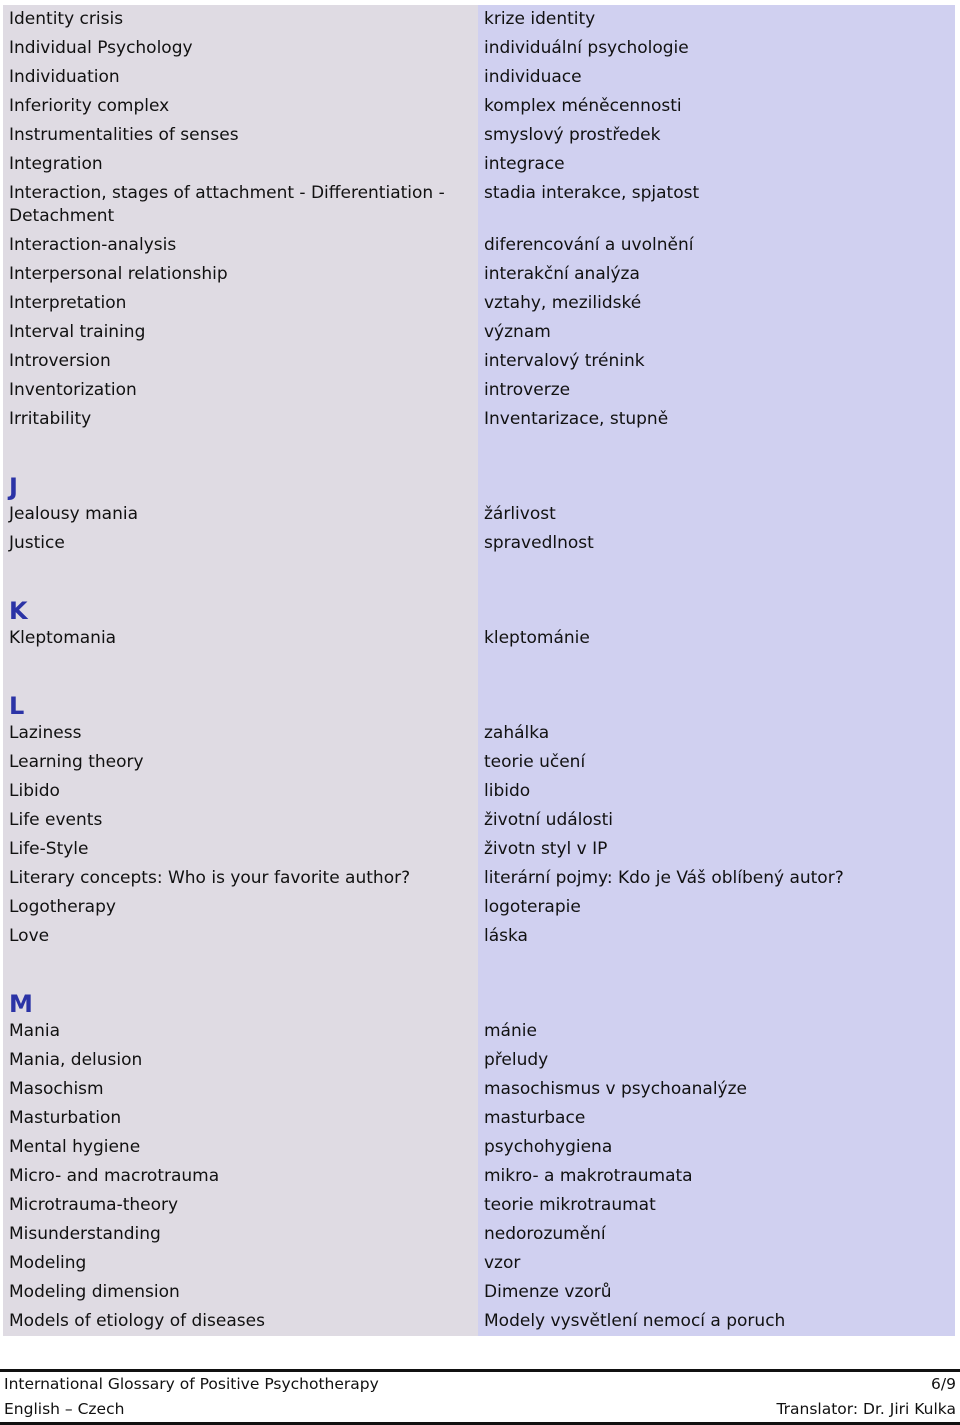 The width and height of the screenshot is (960, 1425). I want to click on glossary-row: Life-Style životn styl v IP, so click(479, 849).